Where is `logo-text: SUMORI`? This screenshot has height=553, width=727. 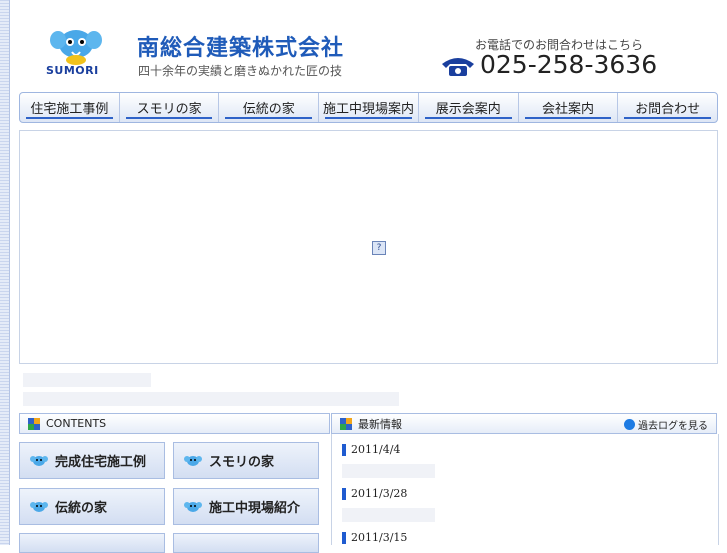 logo-text: SUMORI is located at coordinates (72, 70).